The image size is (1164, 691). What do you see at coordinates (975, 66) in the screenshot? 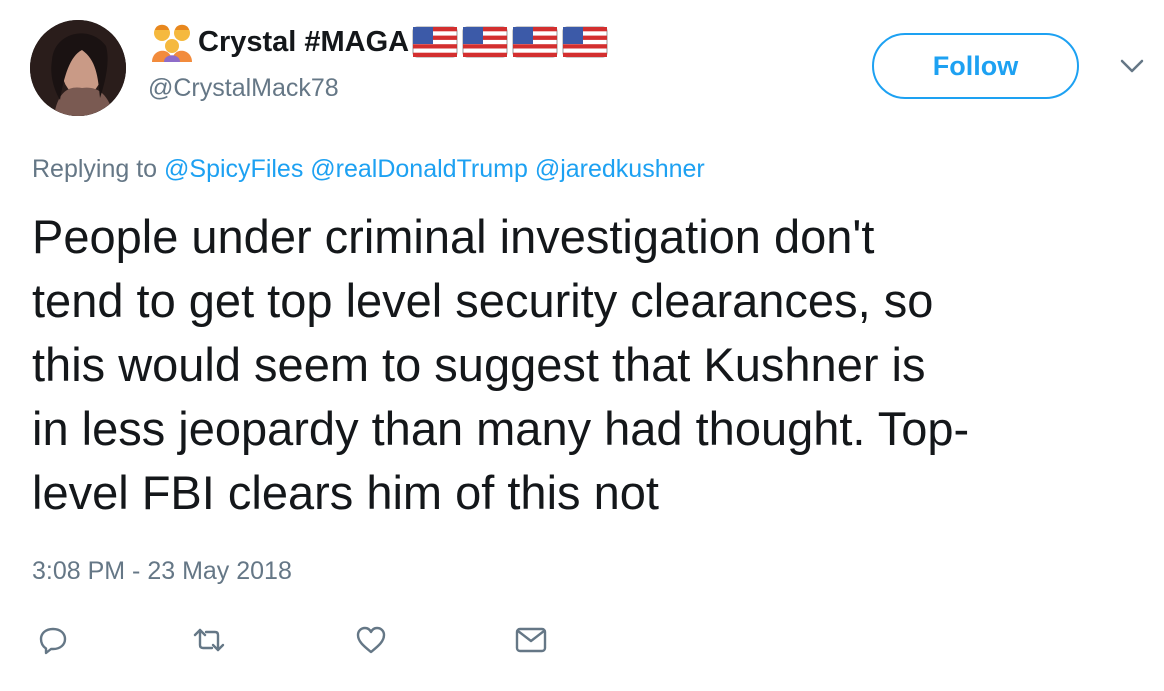
I see `follow-button: Follow` at bounding box center [975, 66].